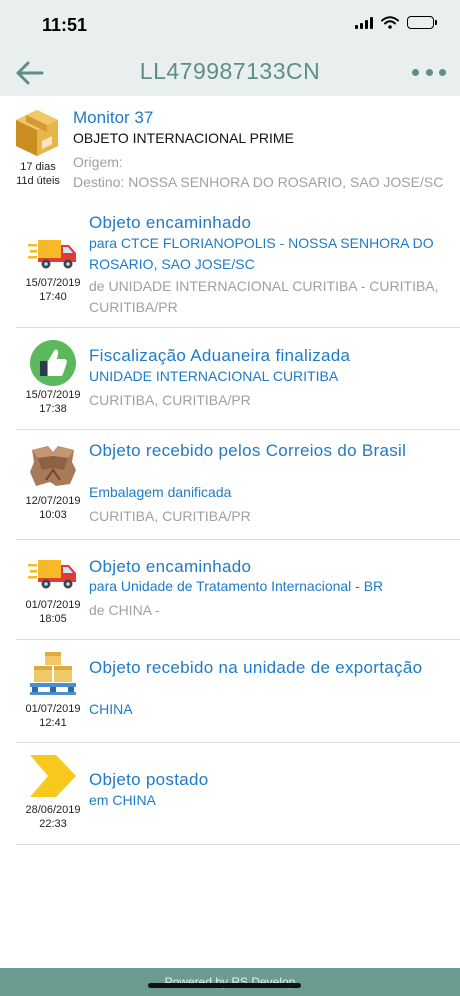 The height and width of the screenshot is (996, 460). I want to click on footer: Powered by RS Develop, so click(230, 982).